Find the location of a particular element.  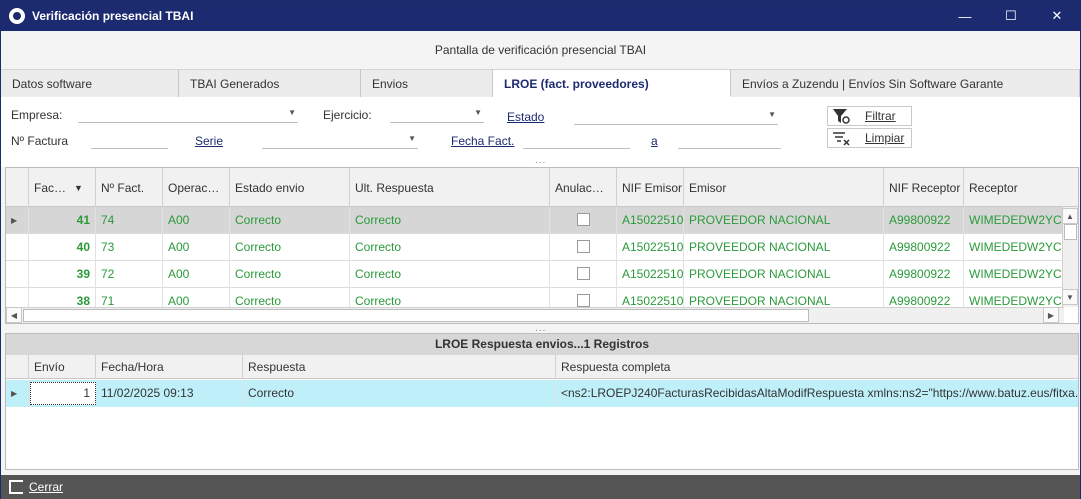

maximize-button: ☐ is located at coordinates (1011, 16).